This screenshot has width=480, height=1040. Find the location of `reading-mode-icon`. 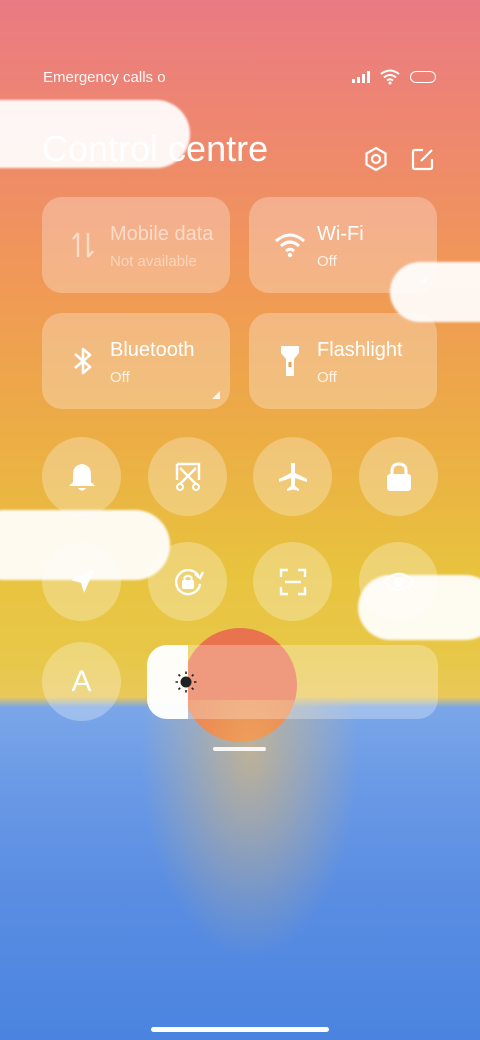

reading-mode-icon is located at coordinates (398, 581).